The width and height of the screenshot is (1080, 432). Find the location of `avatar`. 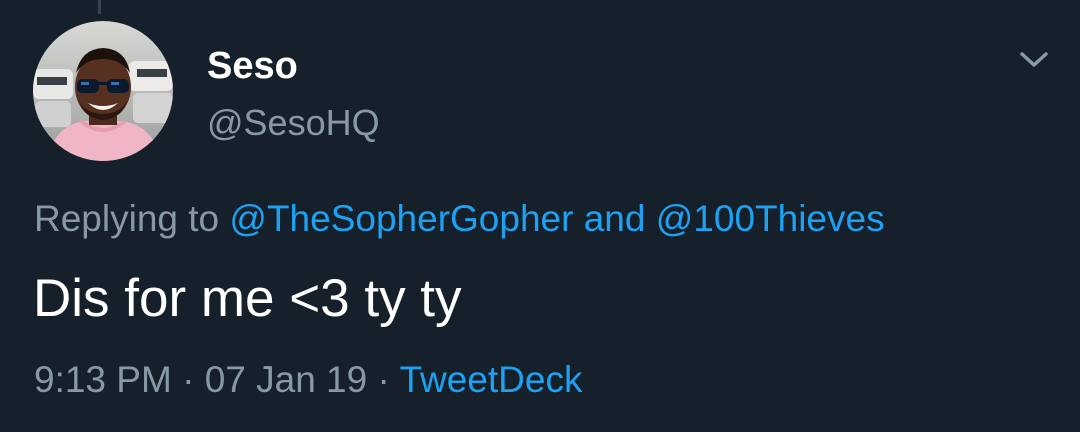

avatar is located at coordinates (103, 91).